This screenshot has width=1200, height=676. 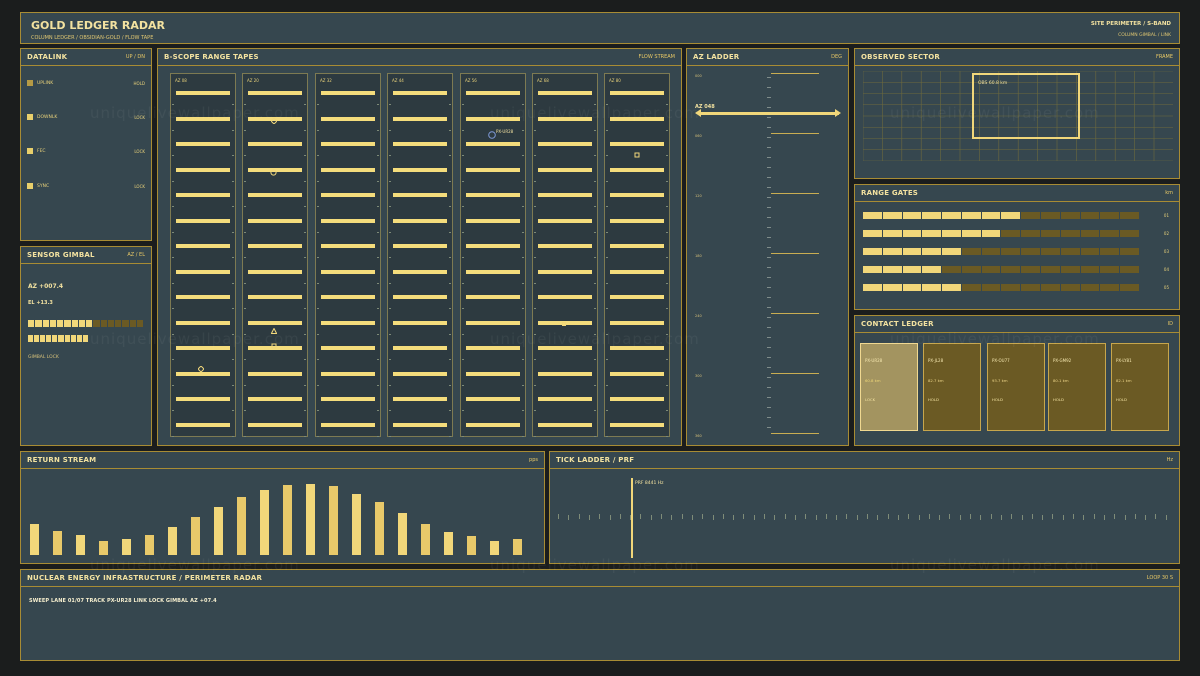 I want to click on contact-triangle-icon, so click(x=274, y=331).